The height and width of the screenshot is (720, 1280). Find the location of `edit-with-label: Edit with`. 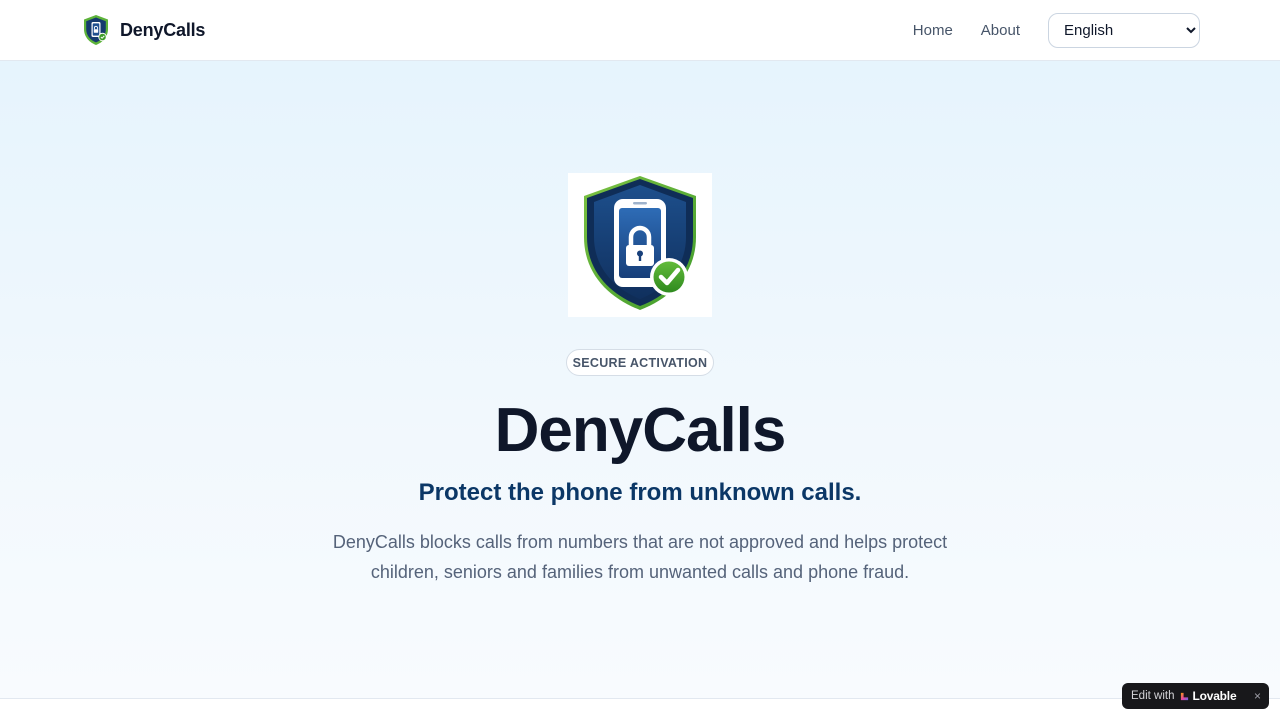

edit-with-label: Edit with is located at coordinates (1153, 696).